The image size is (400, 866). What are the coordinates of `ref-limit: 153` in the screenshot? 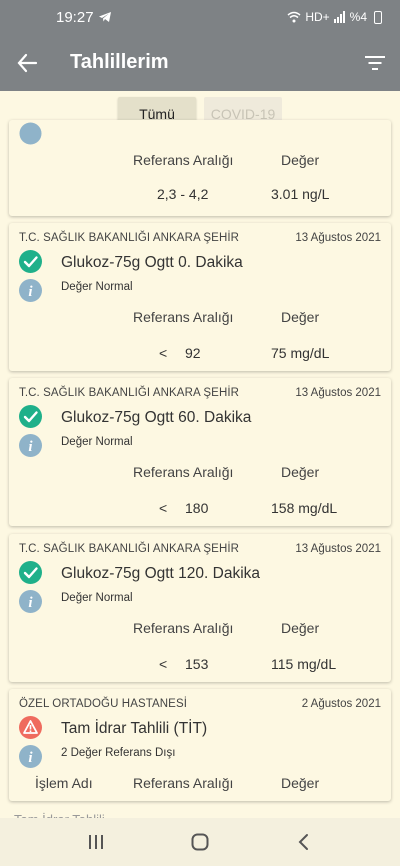 It's located at (197, 664).